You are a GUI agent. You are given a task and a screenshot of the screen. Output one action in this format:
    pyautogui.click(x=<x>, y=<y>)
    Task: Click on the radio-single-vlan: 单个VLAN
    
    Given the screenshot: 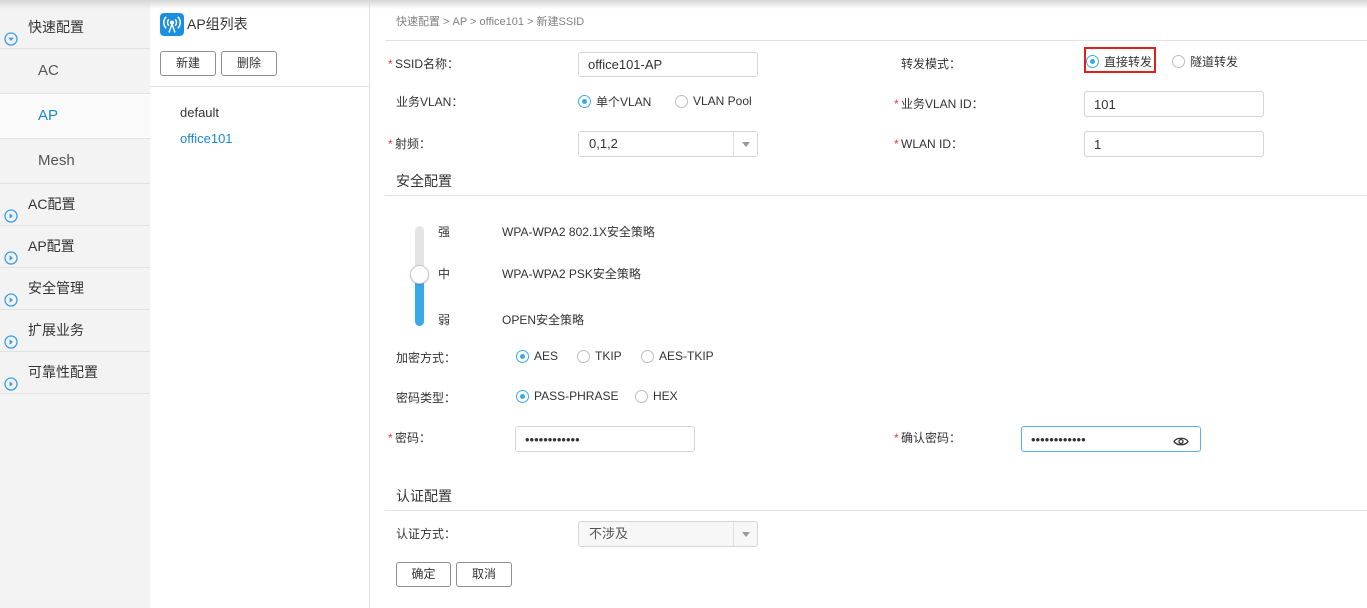 What is the action you would take?
    pyautogui.click(x=614, y=101)
    